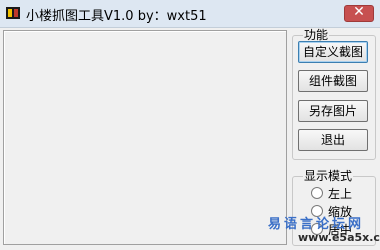 The image size is (380, 250). I want to click on close-icon: ✕, so click(359, 12).